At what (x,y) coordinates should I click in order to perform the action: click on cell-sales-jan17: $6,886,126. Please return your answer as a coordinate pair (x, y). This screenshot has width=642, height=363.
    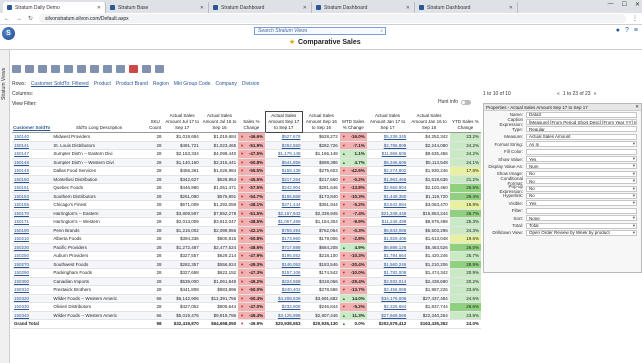
    Looking at the image, I should click on (387, 247).